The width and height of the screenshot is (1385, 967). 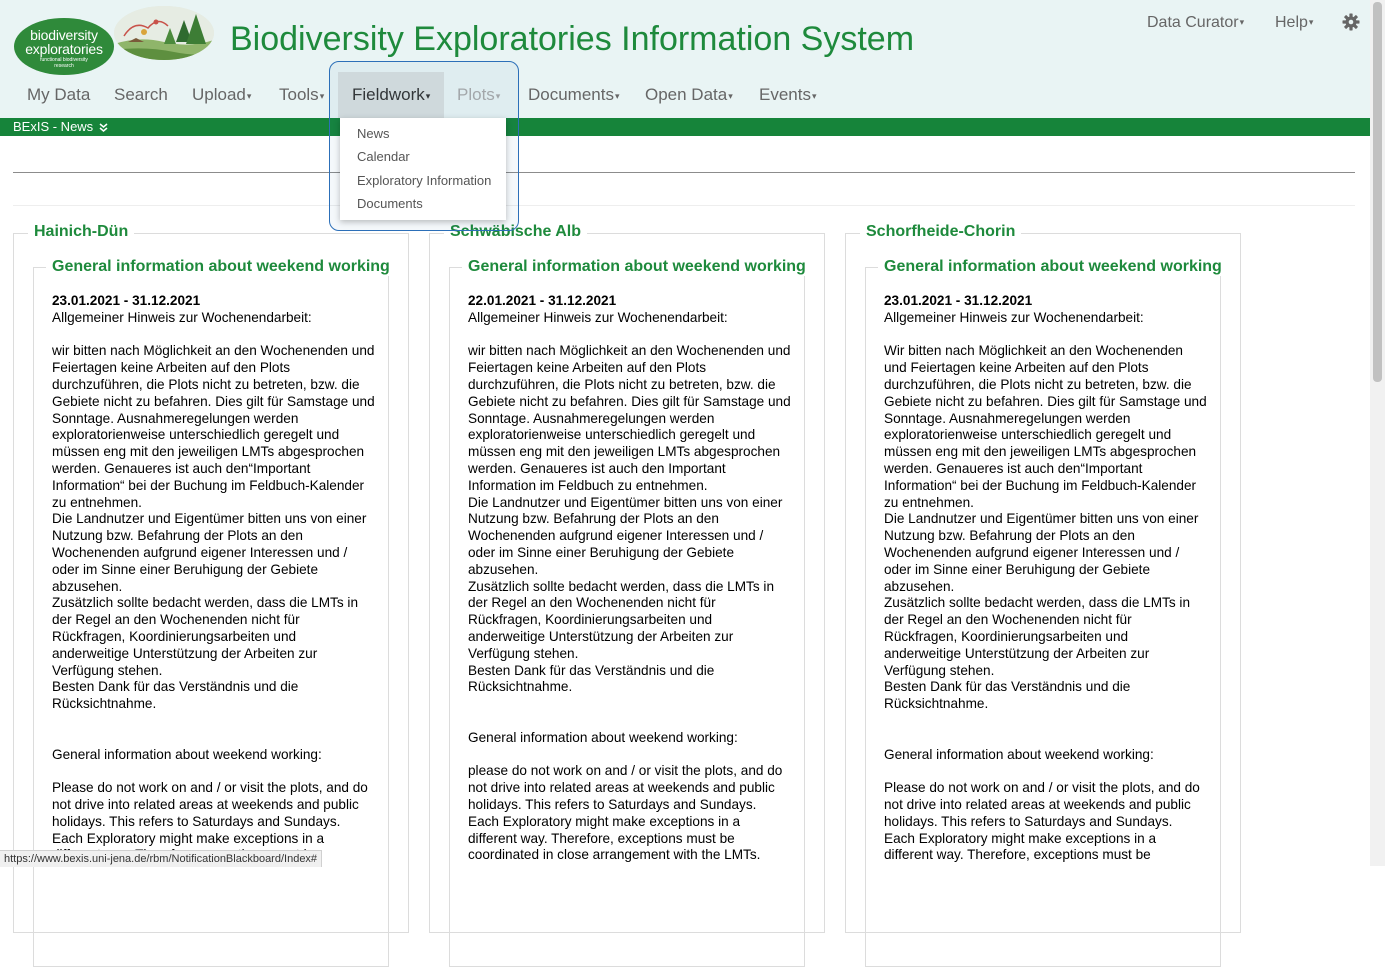 I want to click on notice-text-line: werden. Genaueres ist auch den Important, so click(x=597, y=468).